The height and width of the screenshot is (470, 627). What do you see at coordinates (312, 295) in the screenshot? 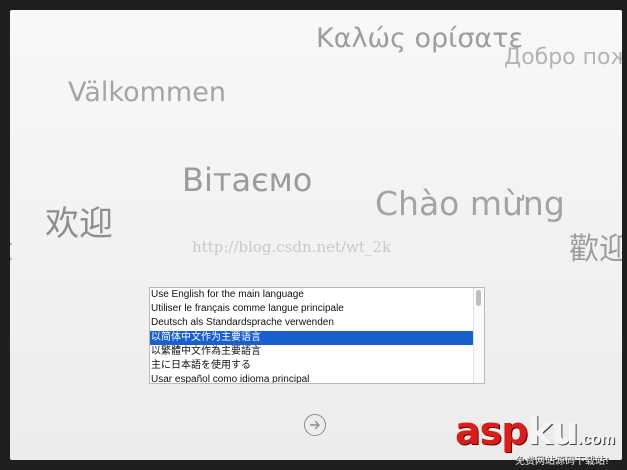
I see `language-option: Use English for the main language` at bounding box center [312, 295].